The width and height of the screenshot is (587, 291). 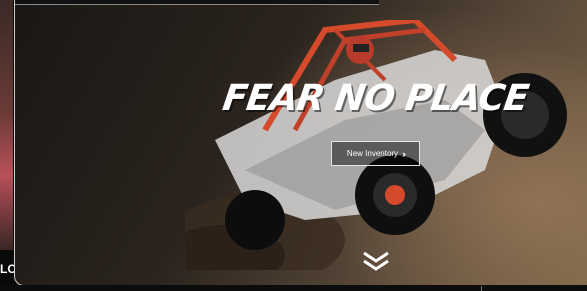 I want to click on previous-slide-image, so click(x=6, y=125).